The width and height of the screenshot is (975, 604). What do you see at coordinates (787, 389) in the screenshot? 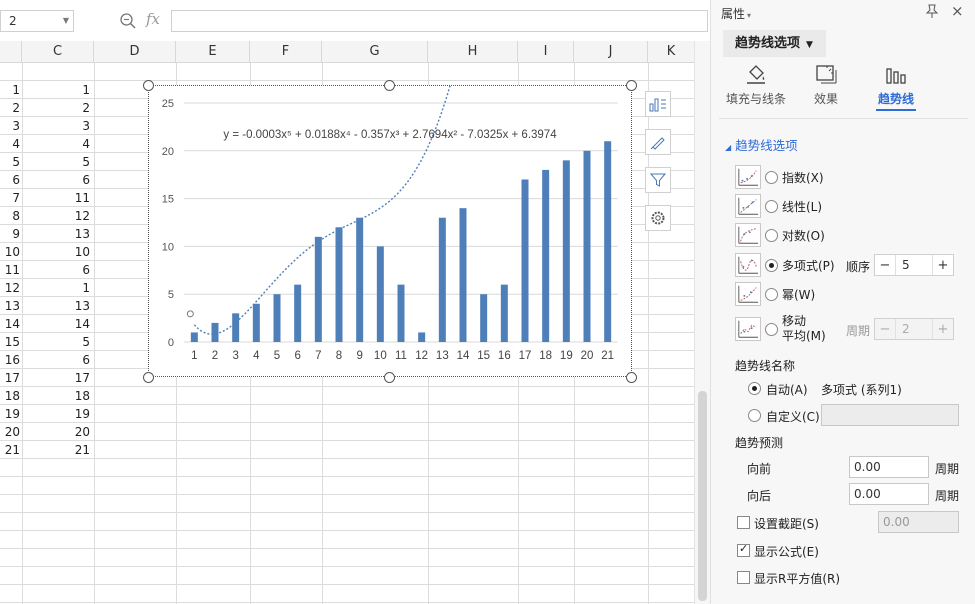
I see `auto-name-label: 自动(A)` at bounding box center [787, 389].